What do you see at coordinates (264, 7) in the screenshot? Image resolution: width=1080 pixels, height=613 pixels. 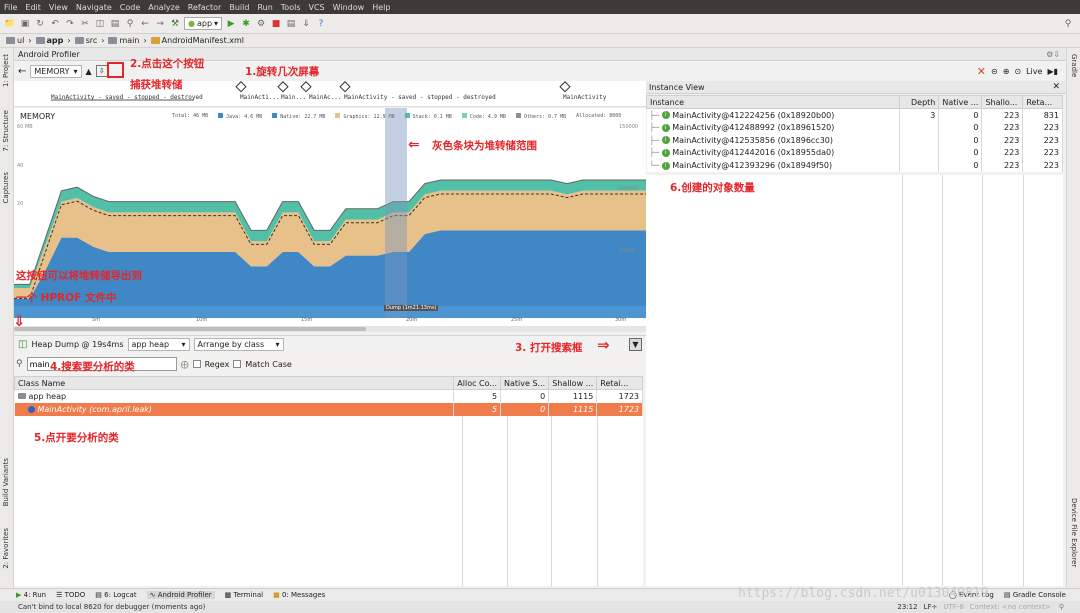 I see `menu-item-run: Run` at bounding box center [264, 7].